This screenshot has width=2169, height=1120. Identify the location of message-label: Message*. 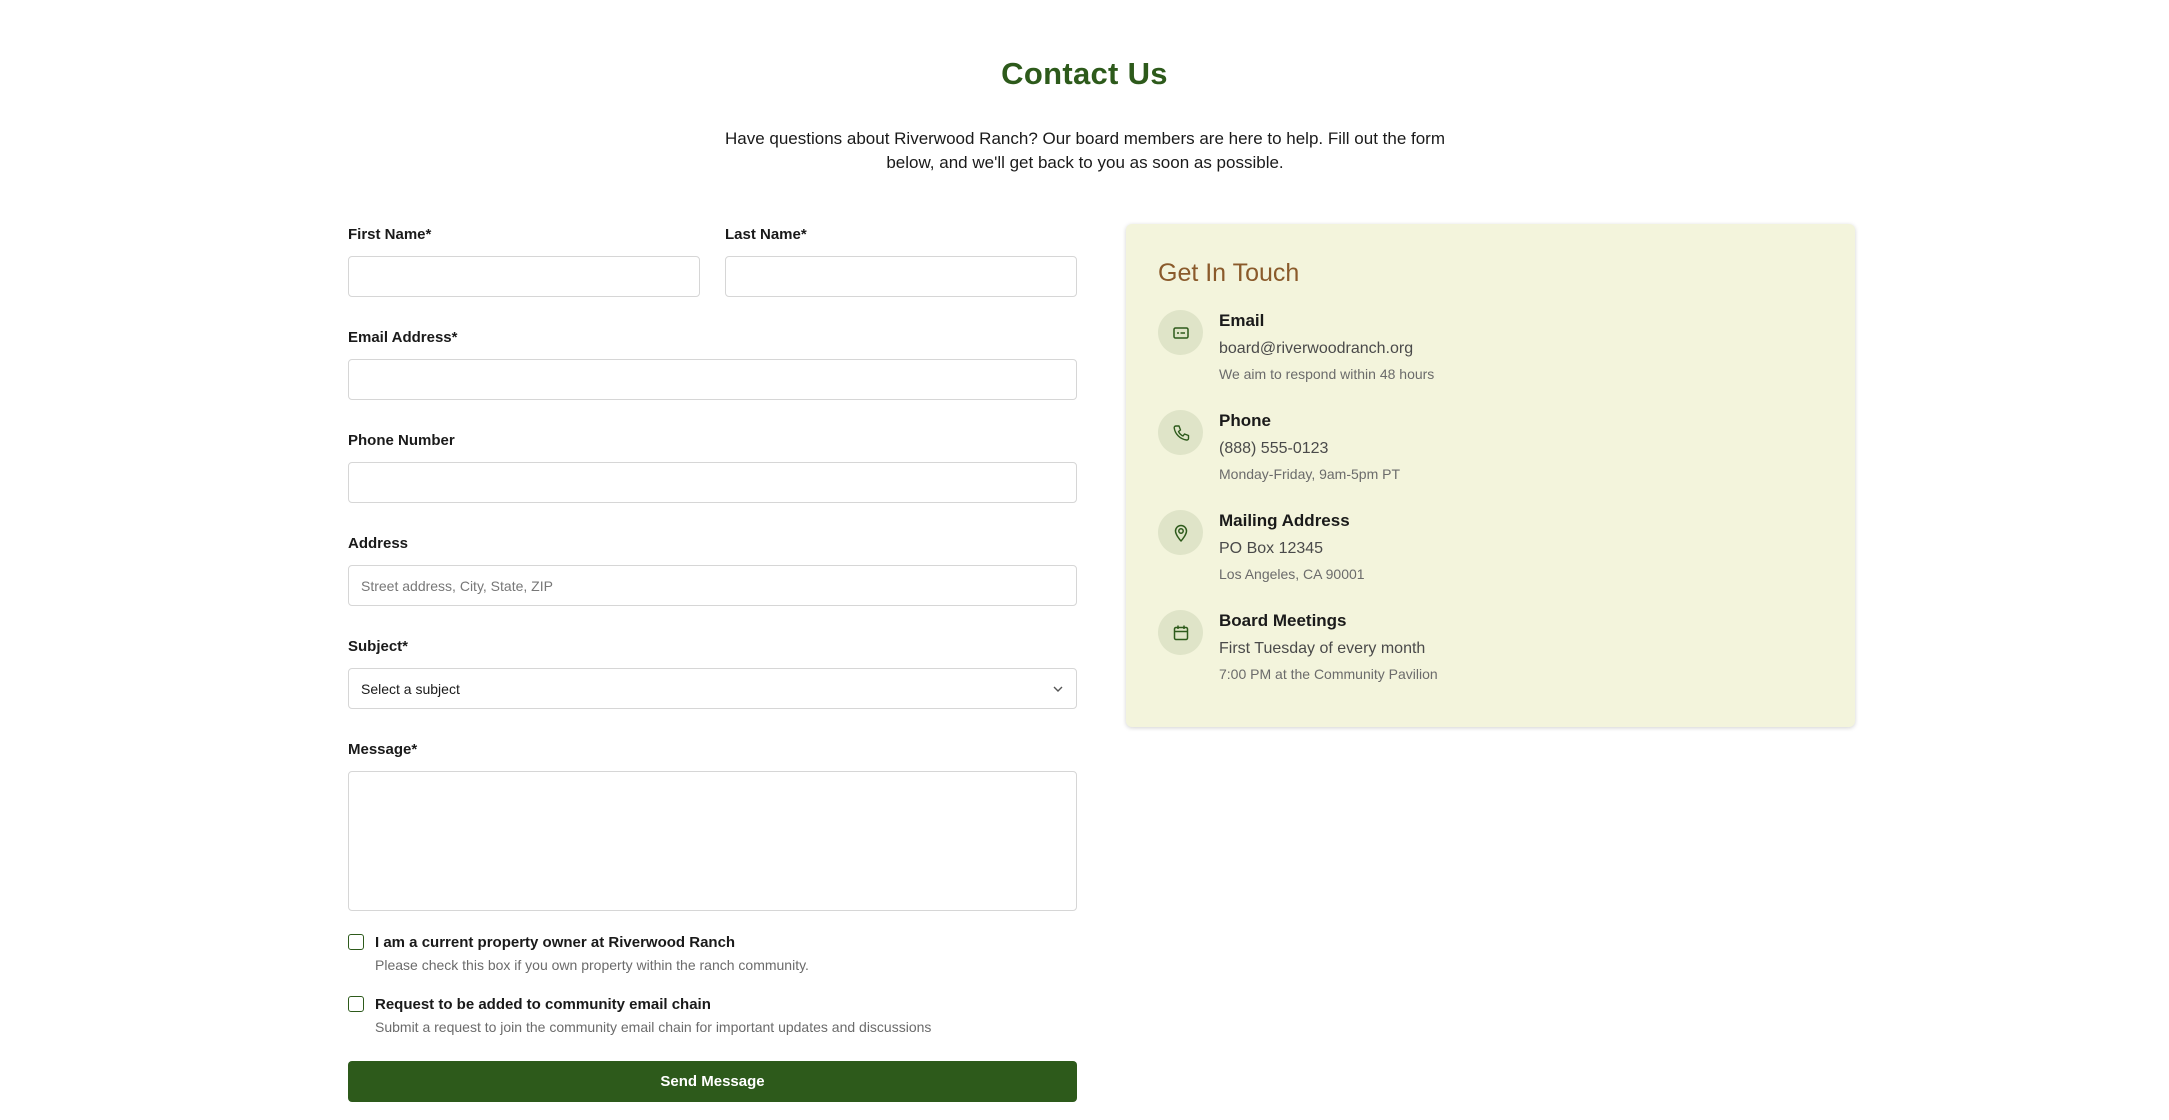
(383, 749).